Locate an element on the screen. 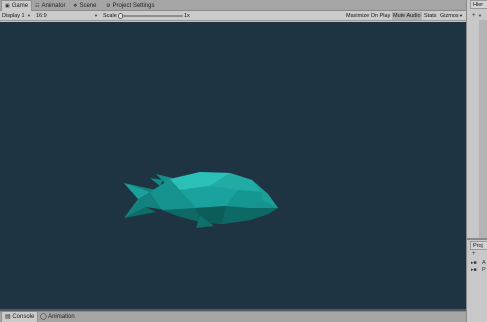 Image resolution: width=487 pixels, height=322 pixels. tab-animation-label: Animation is located at coordinates (61, 317).